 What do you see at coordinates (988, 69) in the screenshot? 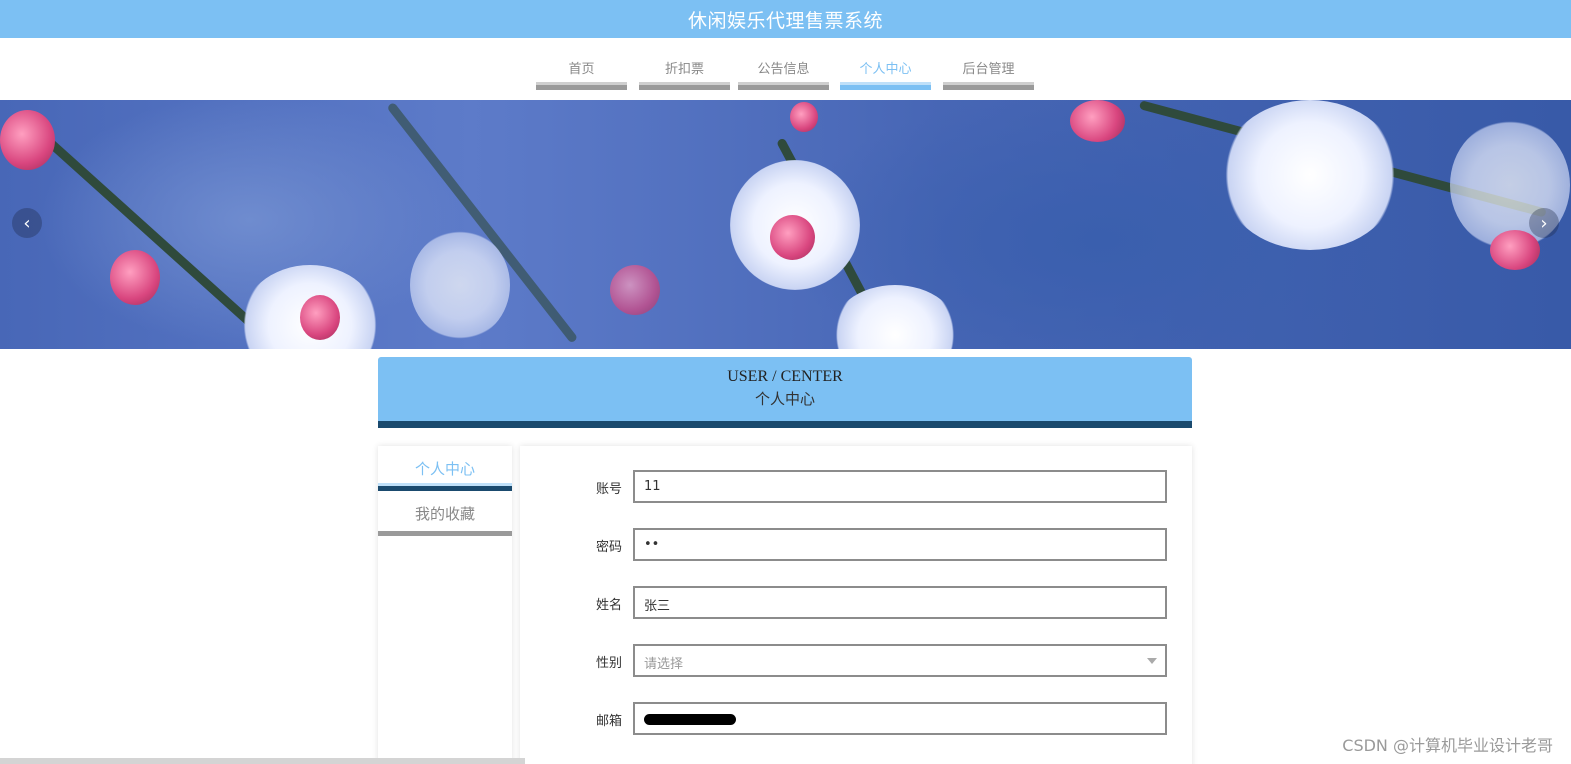
I see `nav-item-label: 后台管理` at bounding box center [988, 69].